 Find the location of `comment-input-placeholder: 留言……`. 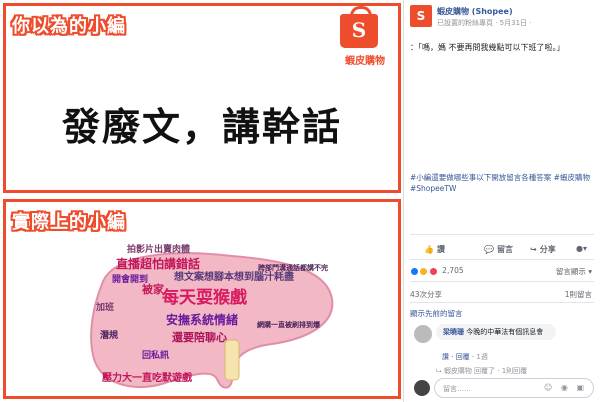

comment-input-placeholder: 留言…… is located at coordinates (457, 389).